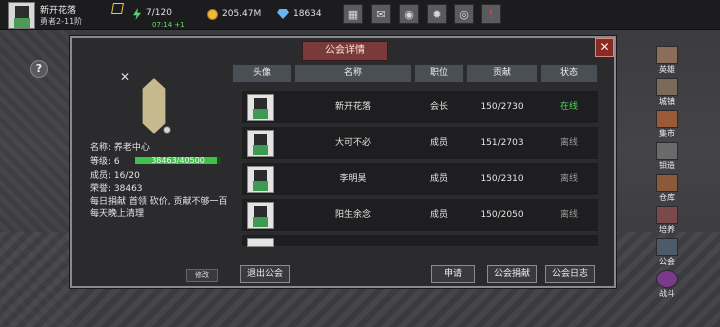 The width and height of the screenshot is (720, 327). What do you see at coordinates (512, 274) in the screenshot?
I see `guild-donate-button: 公会捐献` at bounding box center [512, 274].